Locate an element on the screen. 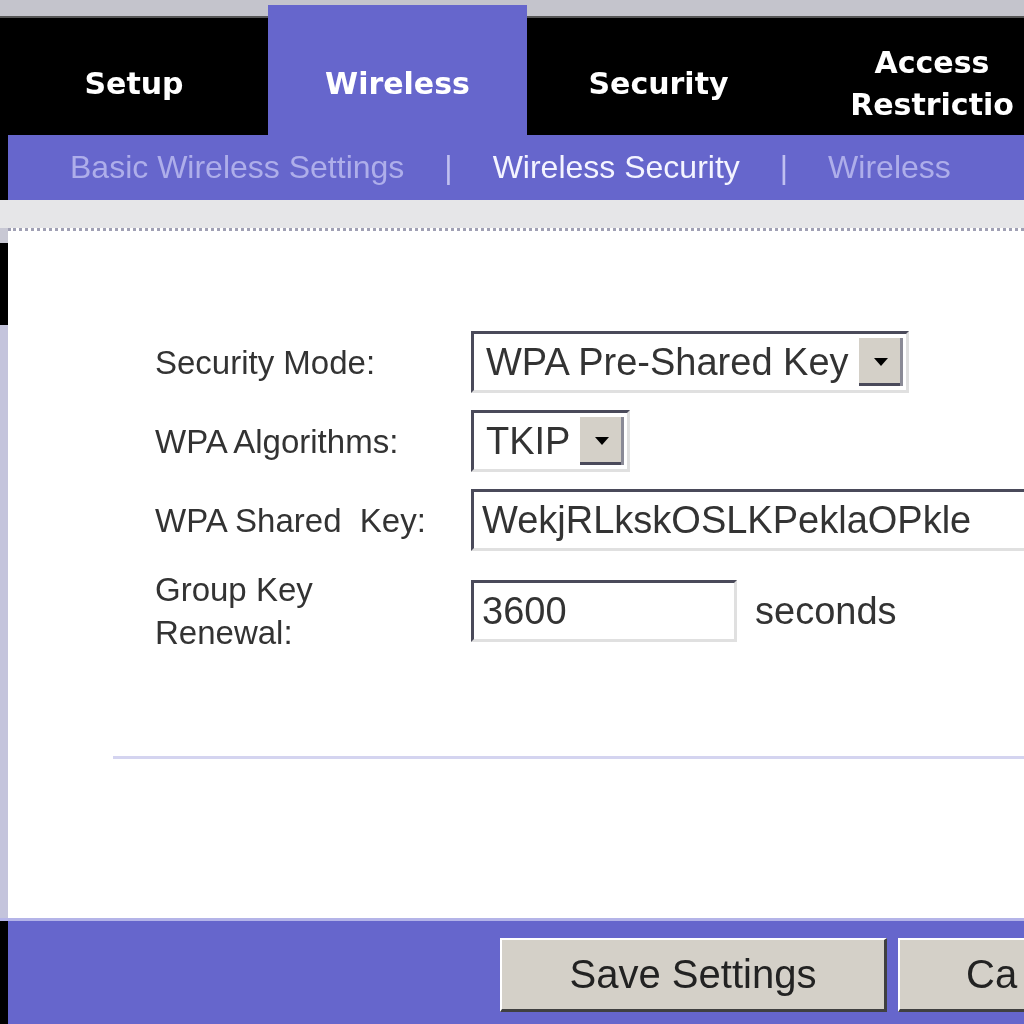  footer-button: Ca is located at coordinates (961, 975).